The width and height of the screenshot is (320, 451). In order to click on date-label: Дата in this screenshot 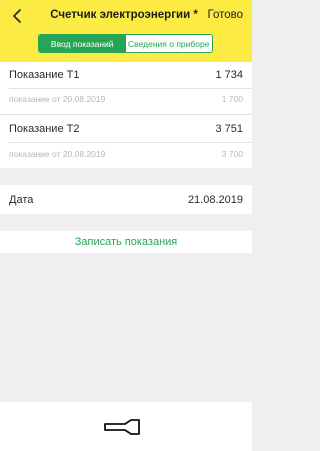, I will do `click(21, 199)`.